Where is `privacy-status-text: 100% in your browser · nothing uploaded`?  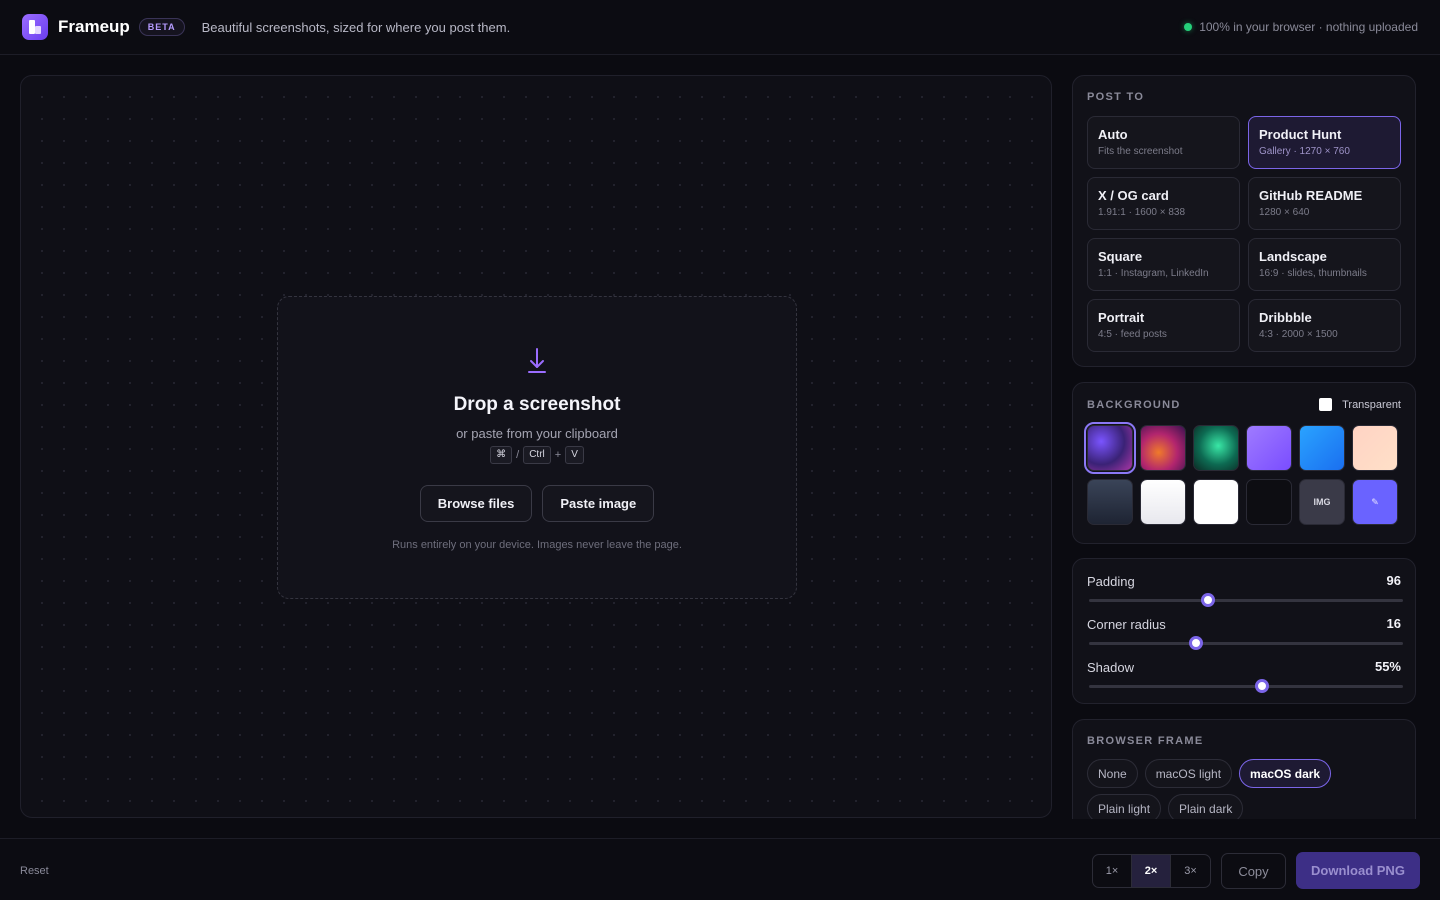 privacy-status-text: 100% in your browser · nothing uploaded is located at coordinates (1308, 27).